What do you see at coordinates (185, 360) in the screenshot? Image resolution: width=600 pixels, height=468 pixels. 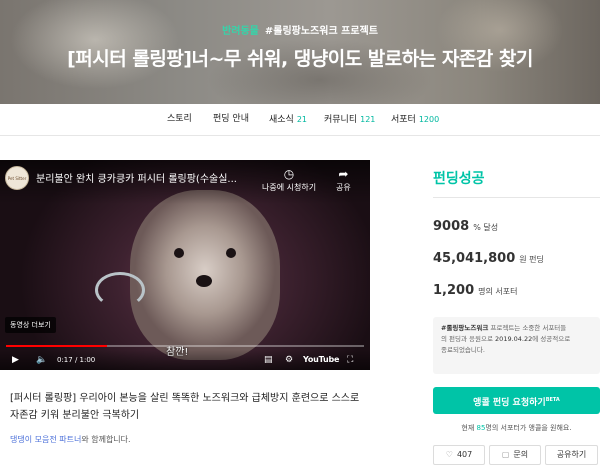 I see `video-controls: ▶ 🔈 0:17 / 1:00 ▤ ⚙ YouTube ⛶` at bounding box center [185, 360].